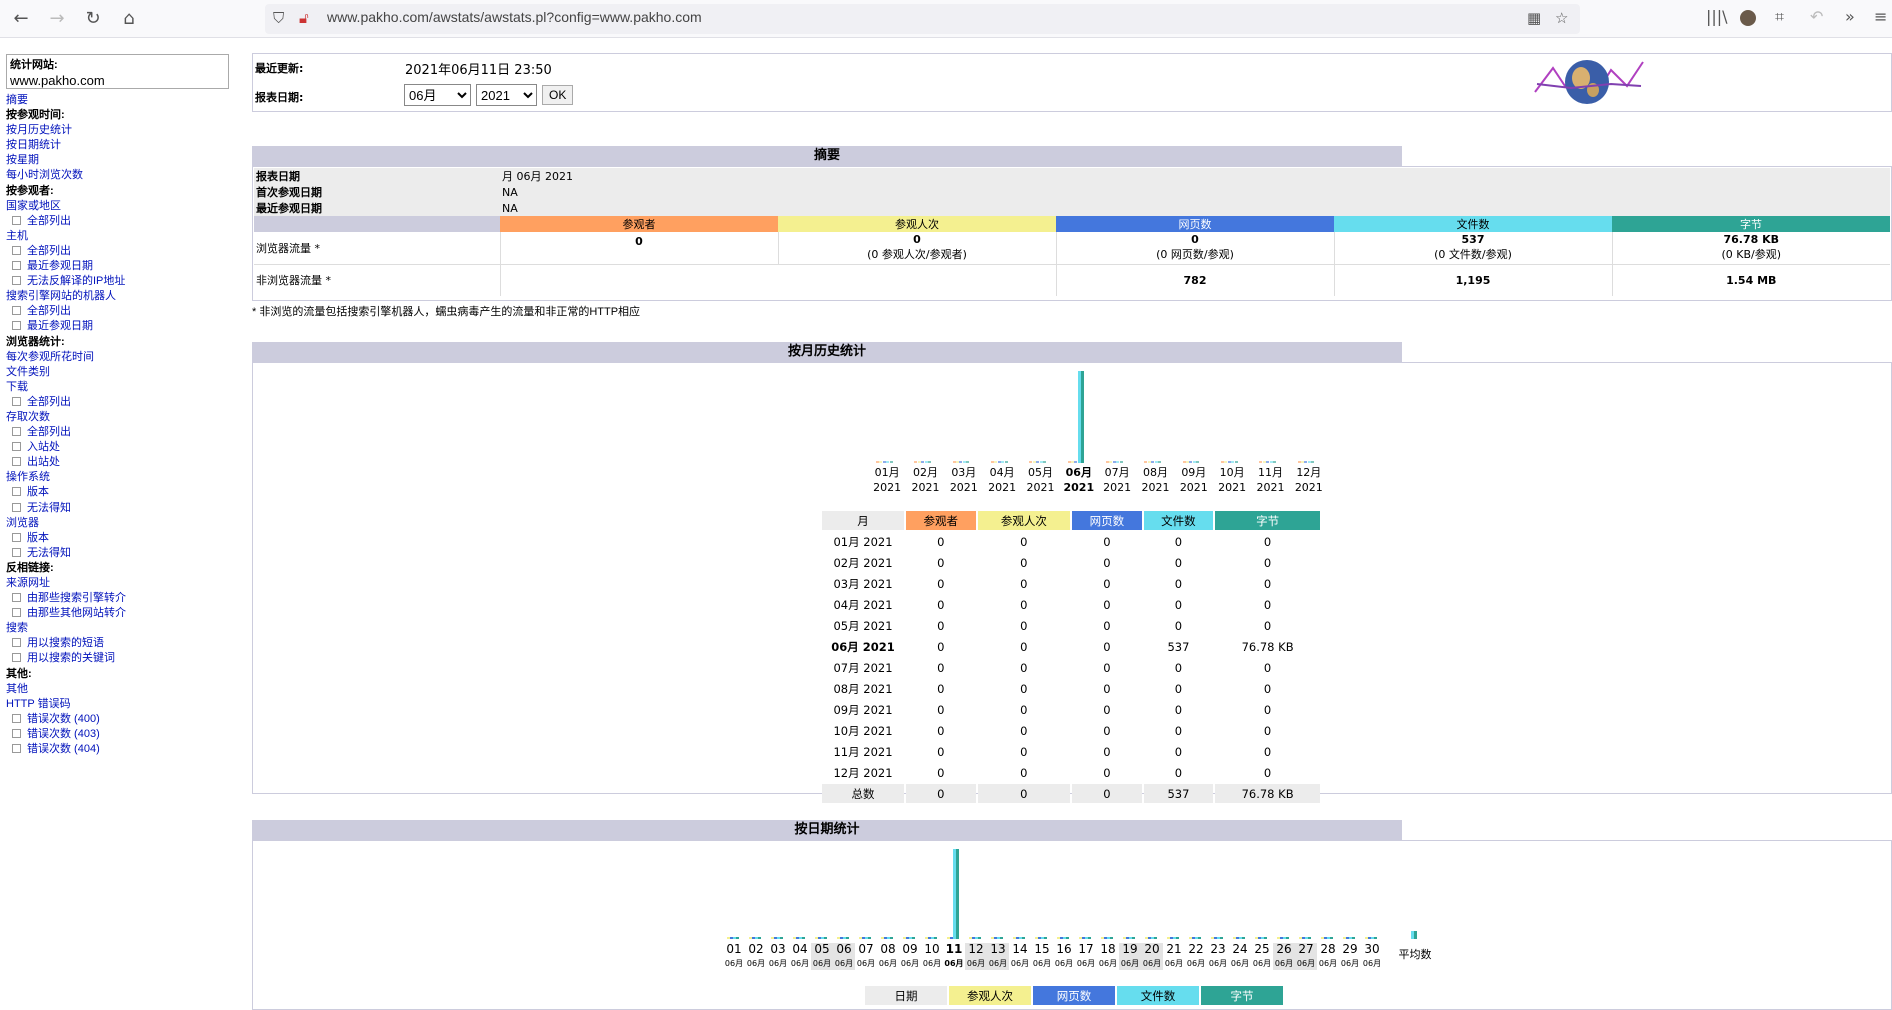  Describe the element at coordinates (61, 296) in the screenshot. I see `link-robots: 搜索引擎网站的机器人` at that location.